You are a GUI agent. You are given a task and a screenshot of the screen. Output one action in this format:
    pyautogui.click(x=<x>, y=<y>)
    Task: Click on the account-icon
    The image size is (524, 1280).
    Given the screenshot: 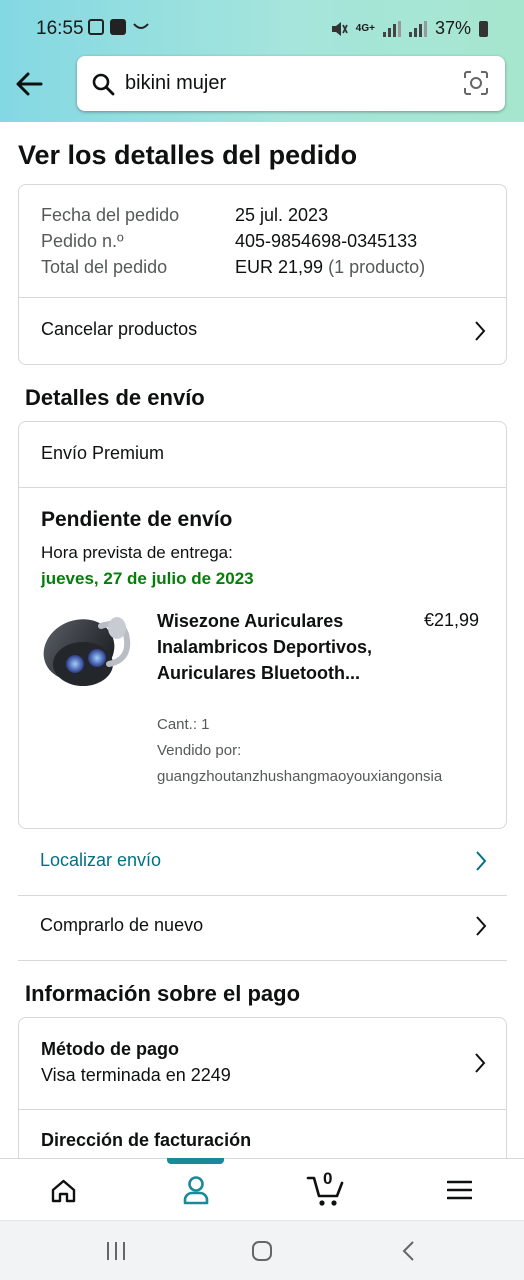 What is the action you would take?
    pyautogui.click(x=196, y=1190)
    